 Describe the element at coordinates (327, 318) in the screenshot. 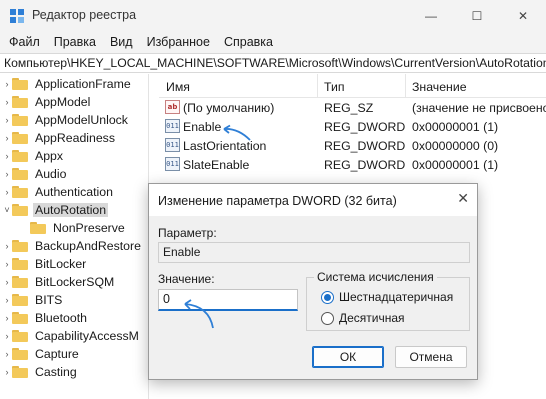

I see `radio-dec-button` at that location.